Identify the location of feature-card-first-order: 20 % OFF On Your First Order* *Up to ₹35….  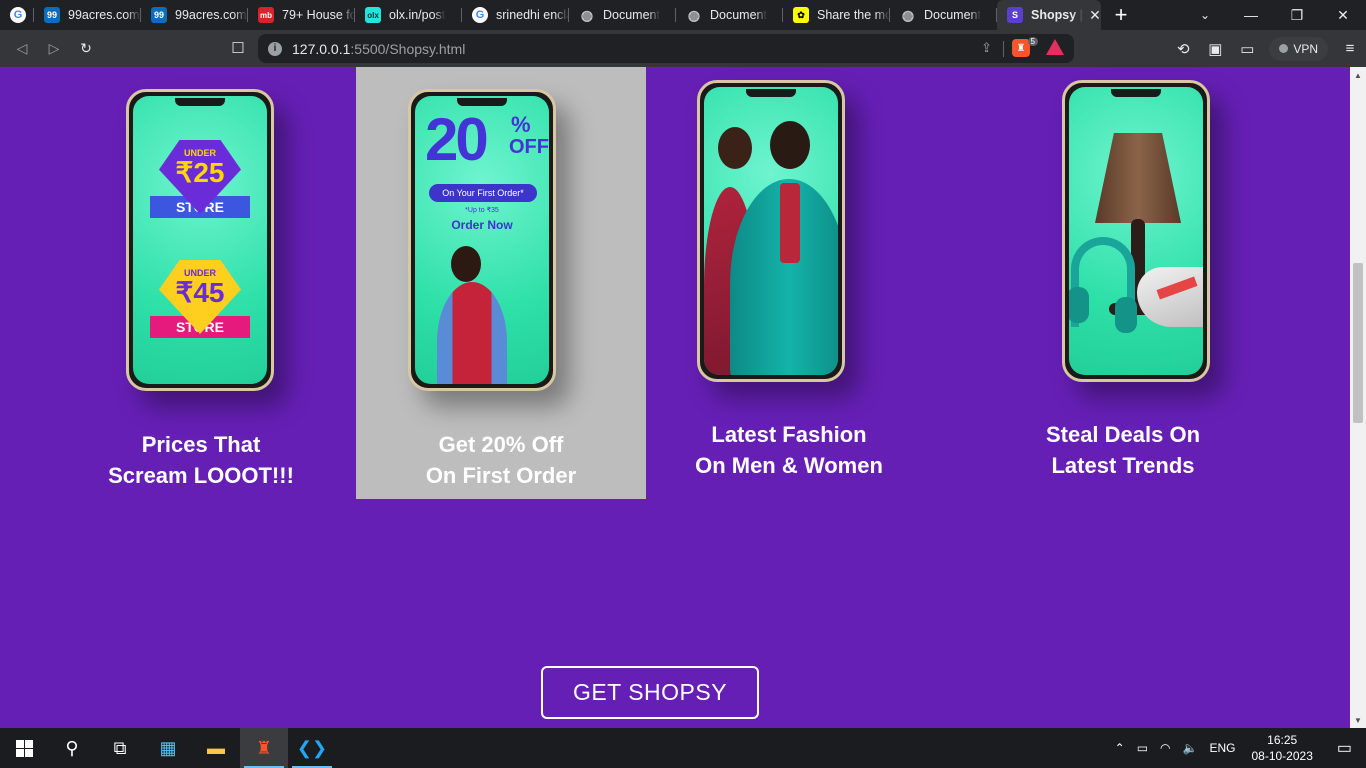
(501, 283).